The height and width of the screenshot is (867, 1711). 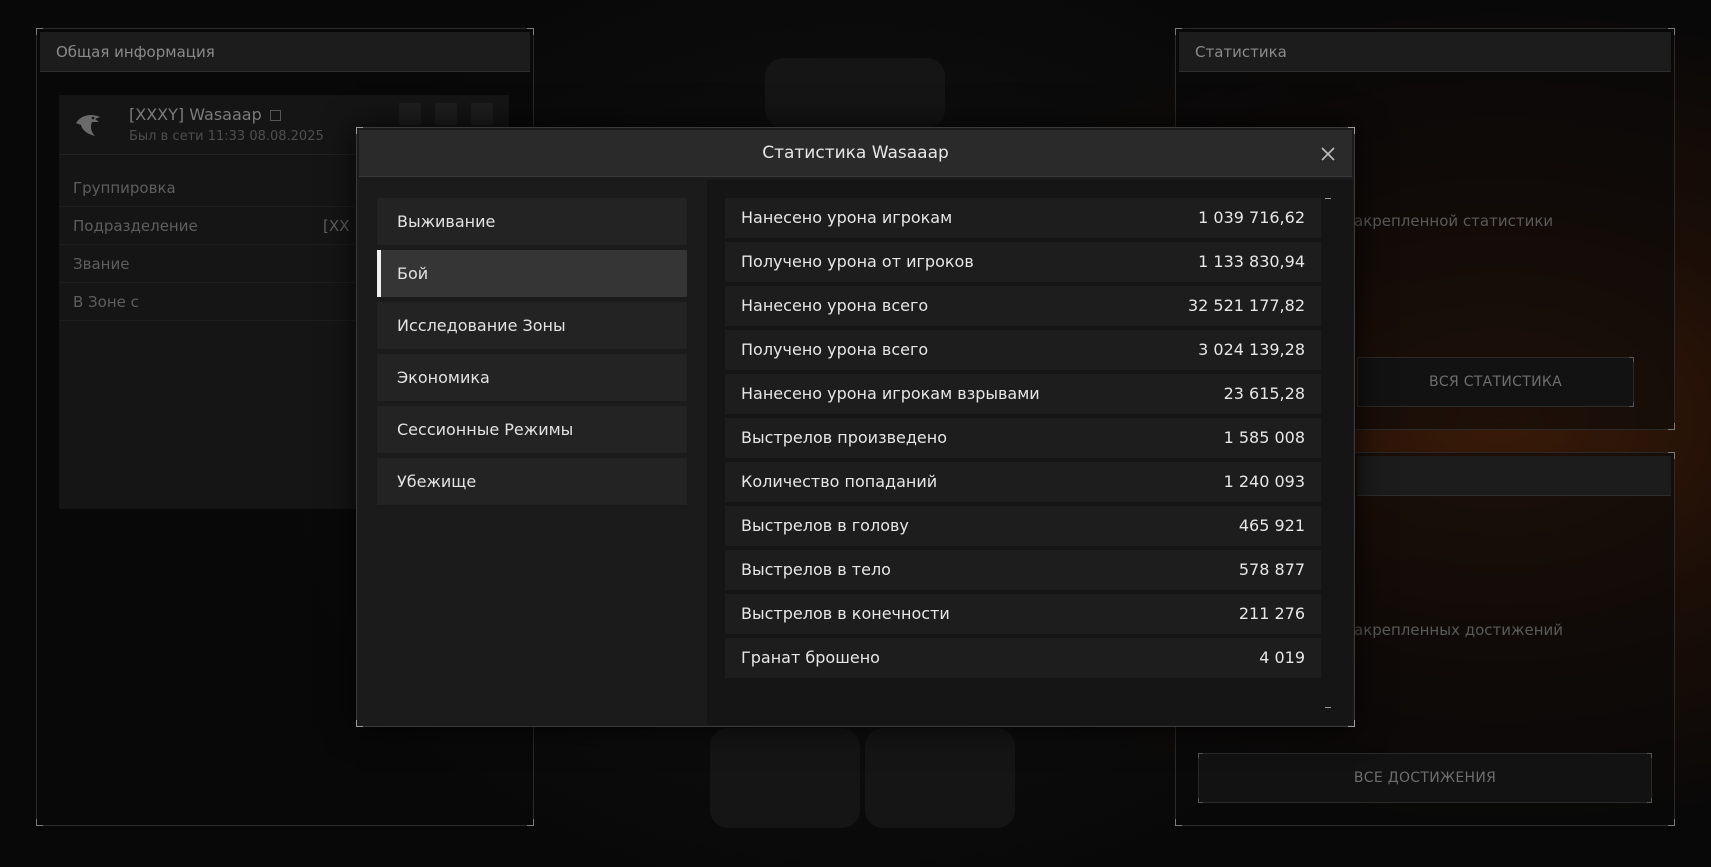 I want to click on category-label: Сессионные Режимы, so click(x=485, y=429).